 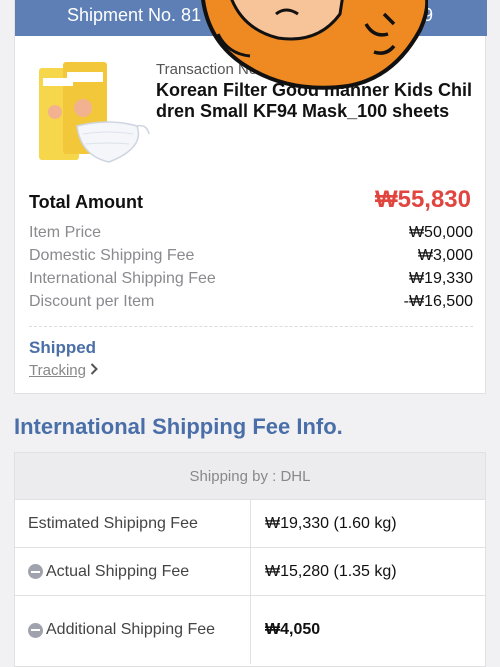 I want to click on shipping-carrier-header: Shipping by : DHL, so click(x=250, y=476).